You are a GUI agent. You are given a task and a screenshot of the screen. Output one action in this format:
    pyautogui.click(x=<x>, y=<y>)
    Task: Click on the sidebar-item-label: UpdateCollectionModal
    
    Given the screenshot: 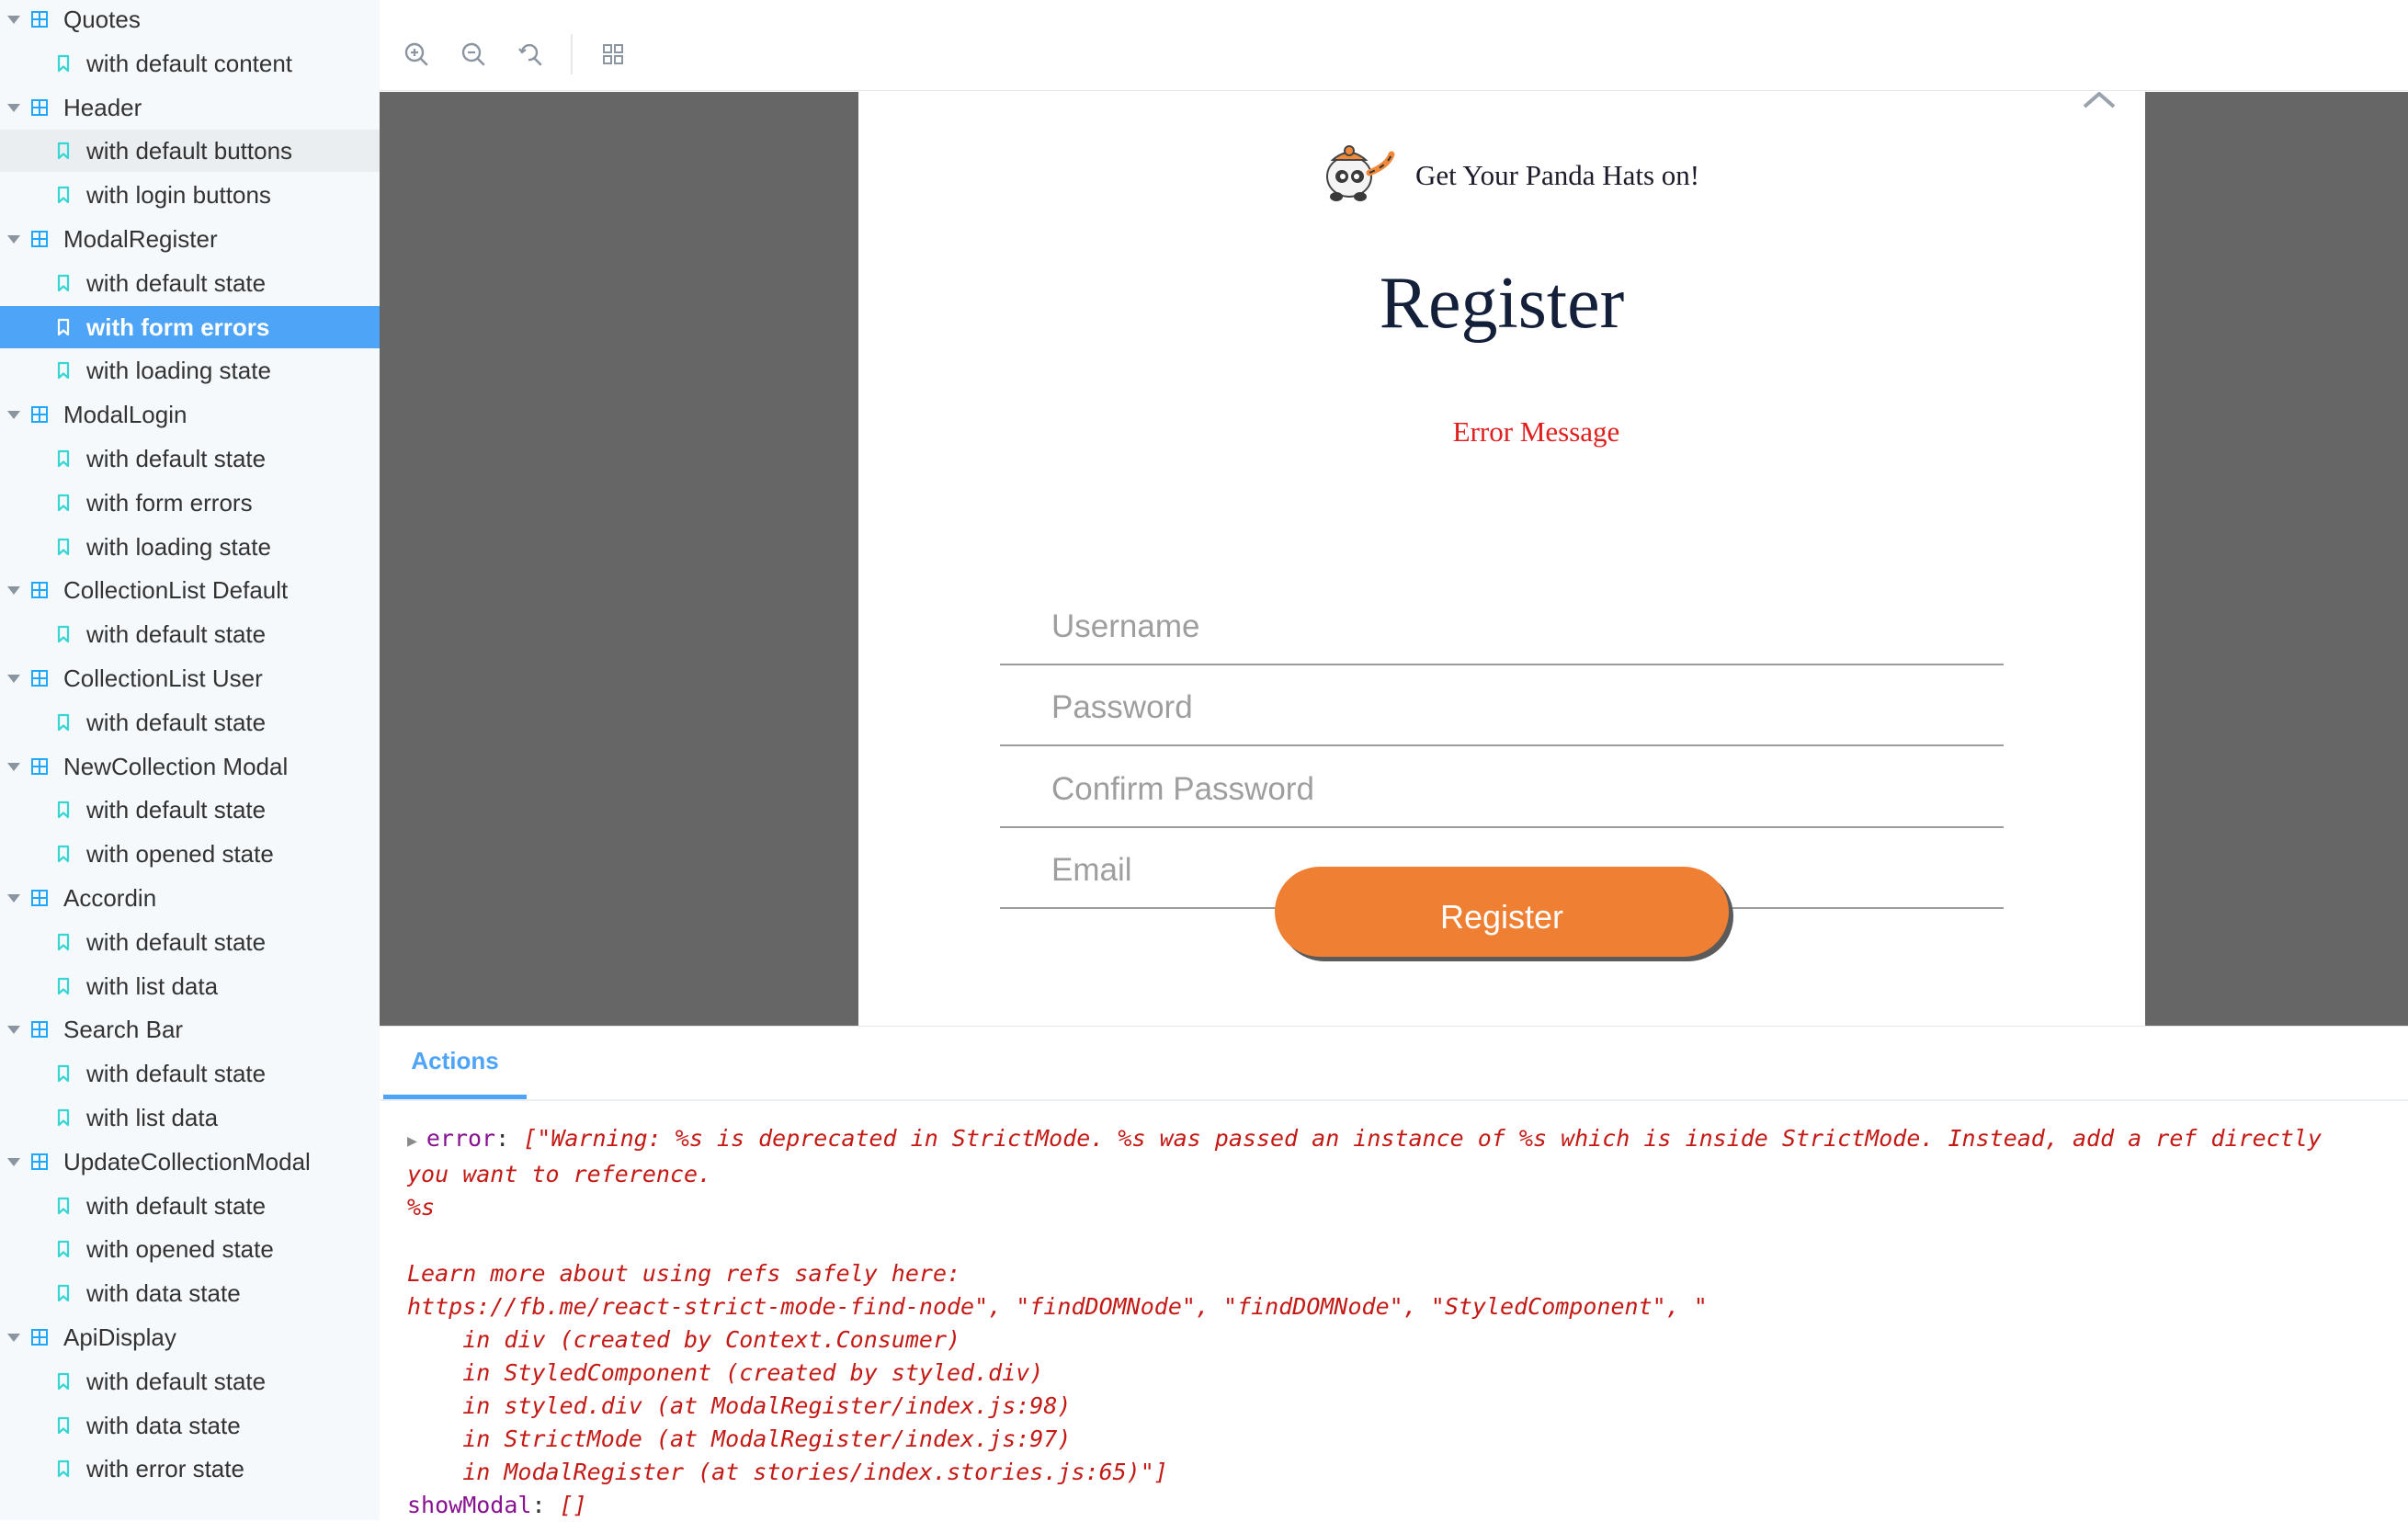 What is the action you would take?
    pyautogui.click(x=187, y=1161)
    